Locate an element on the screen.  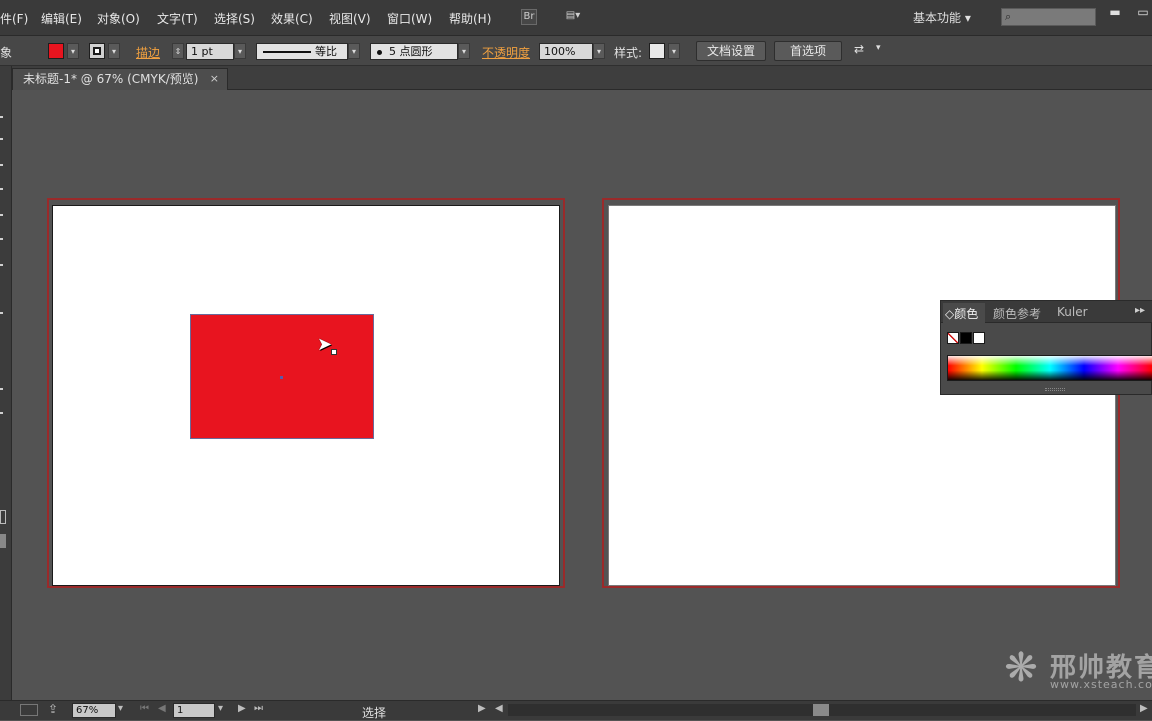
share-icon: ⇪ is located at coordinates (53, 709).